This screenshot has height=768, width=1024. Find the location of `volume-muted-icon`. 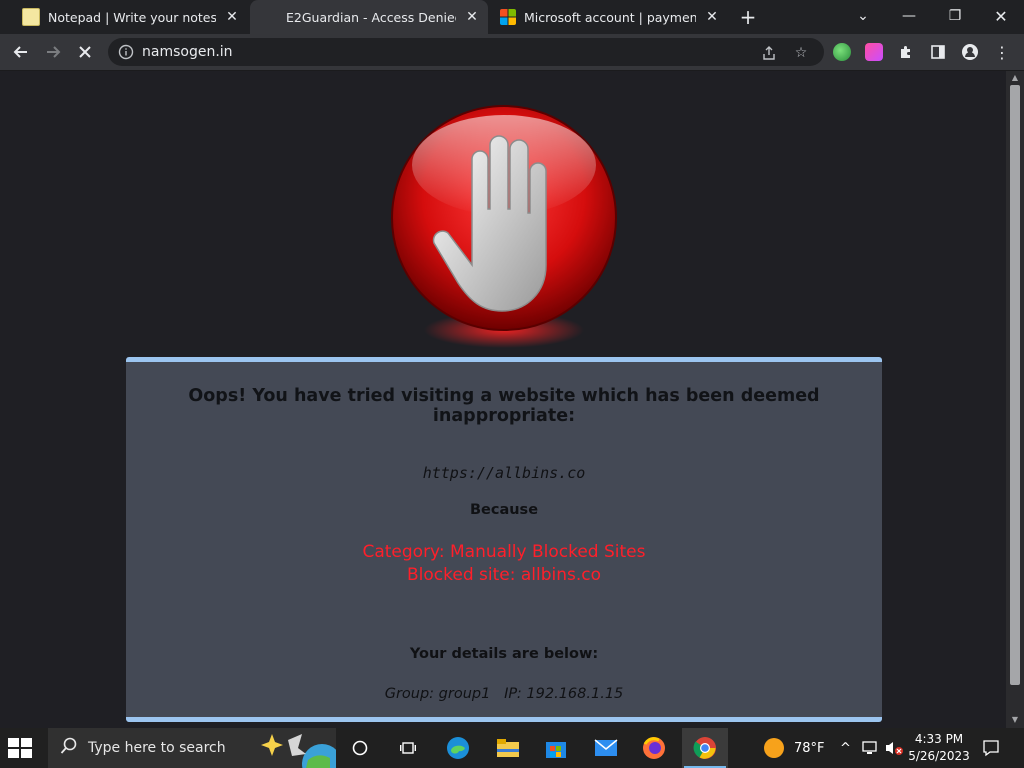

volume-muted-icon is located at coordinates (894, 748).